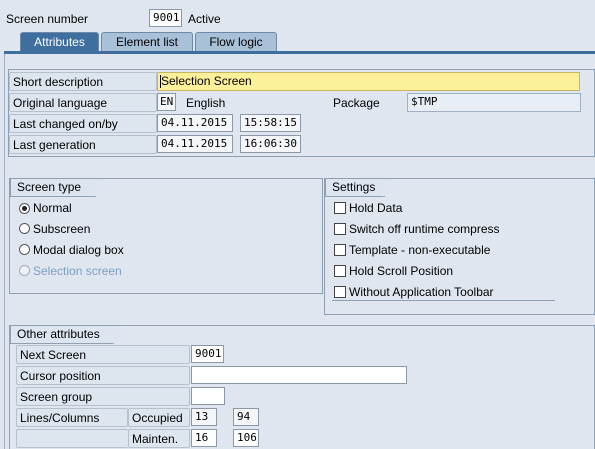  Describe the element at coordinates (77, 271) in the screenshot. I see `radio-selection-screen-label: Selection screen` at that location.